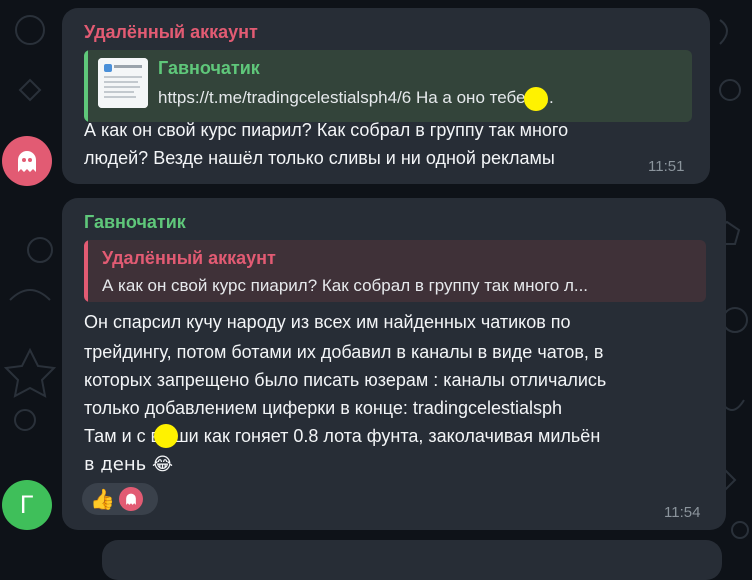 This screenshot has height=580, width=752. I want to click on avatar-letter: Г, so click(27, 505).